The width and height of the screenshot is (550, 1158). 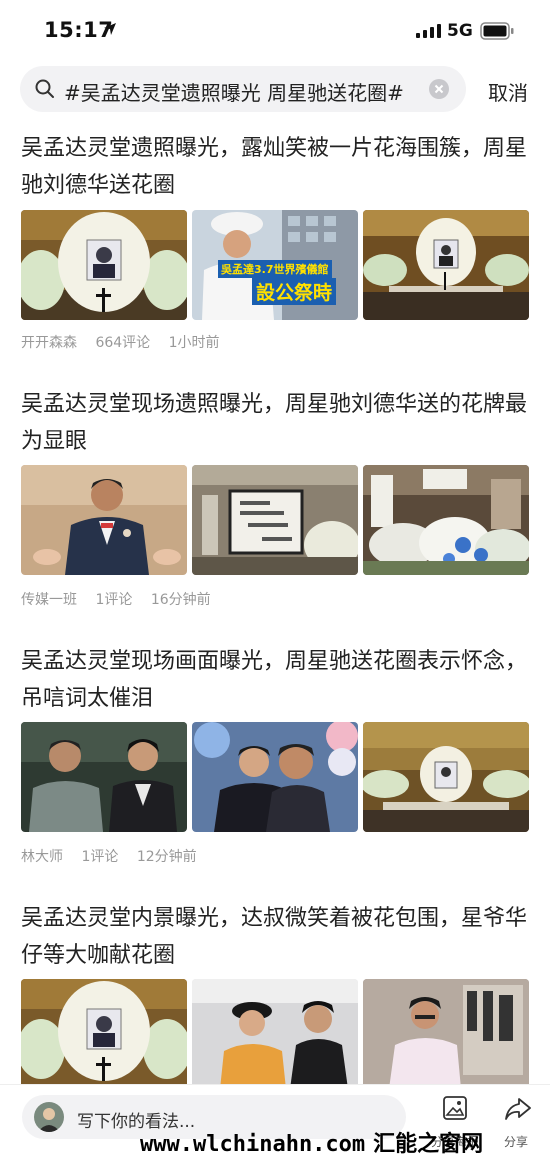 I want to click on article-source: 开开森森, so click(x=49, y=343).